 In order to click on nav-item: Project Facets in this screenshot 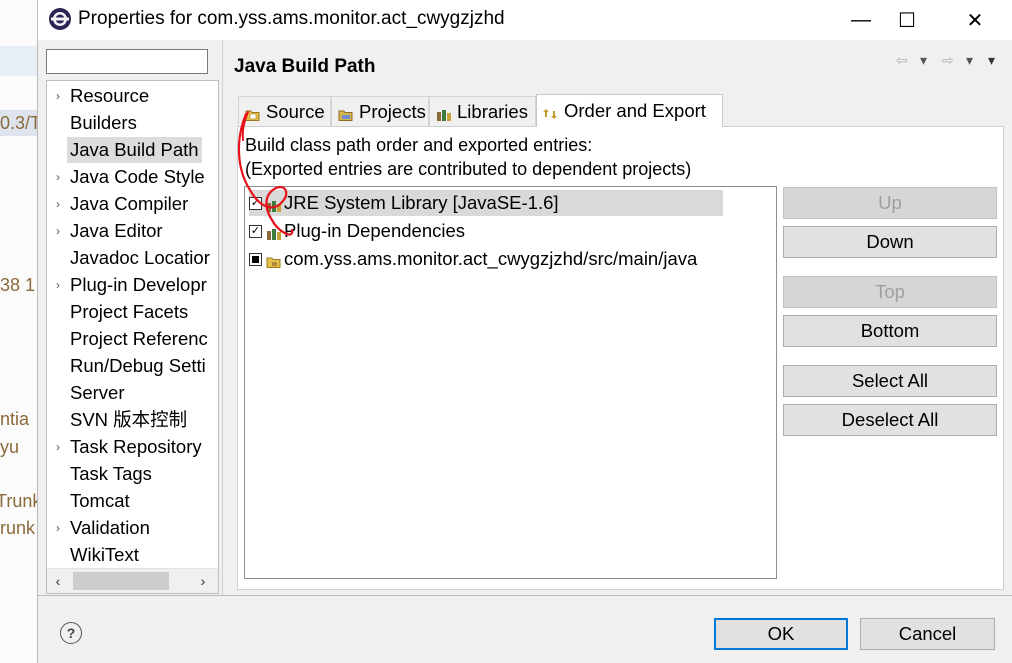, I will do `click(129, 312)`.